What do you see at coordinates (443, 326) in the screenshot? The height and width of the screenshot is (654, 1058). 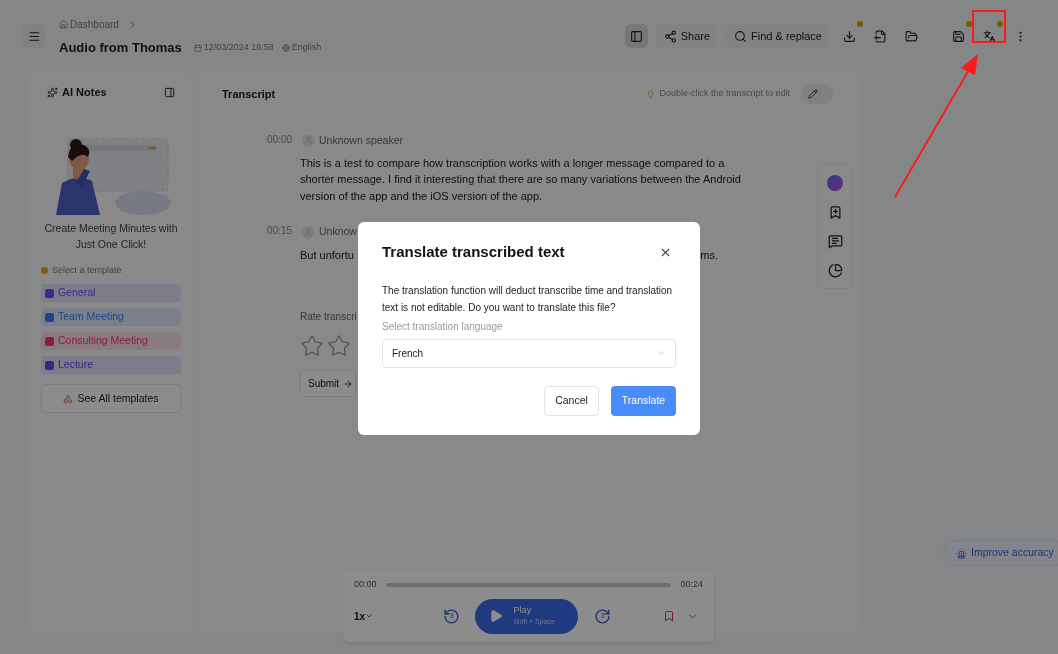 I see `field-label: Select translation language` at bounding box center [443, 326].